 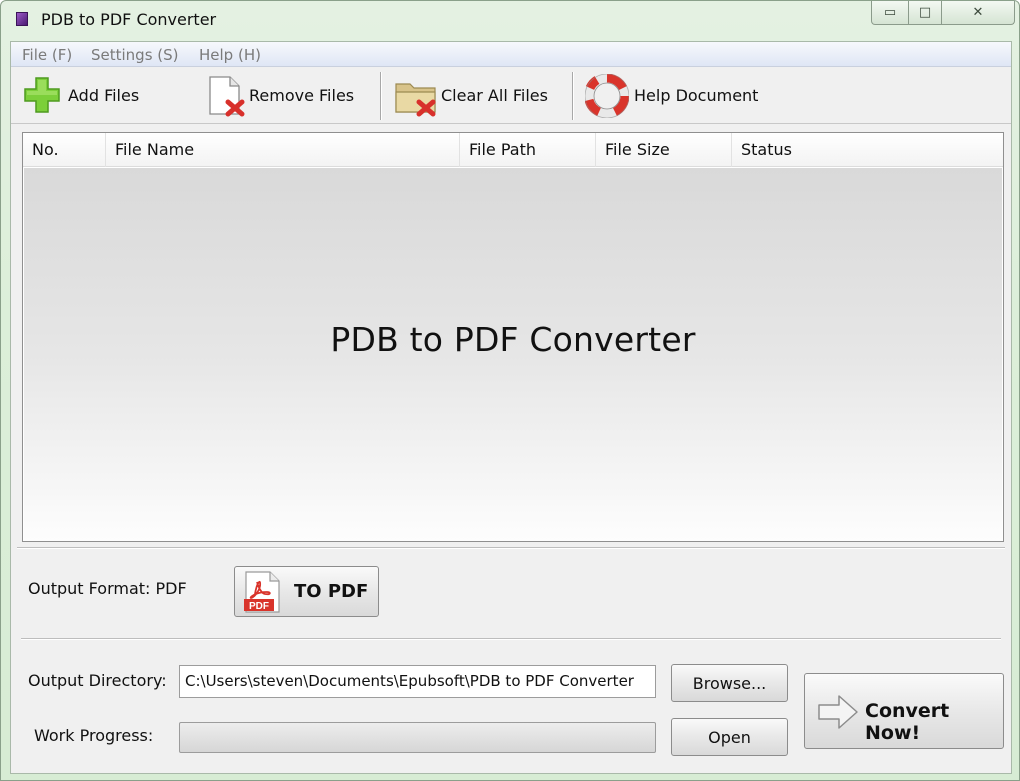 What do you see at coordinates (94, 735) in the screenshot?
I see `work-progress-label: Work Progress:` at bounding box center [94, 735].